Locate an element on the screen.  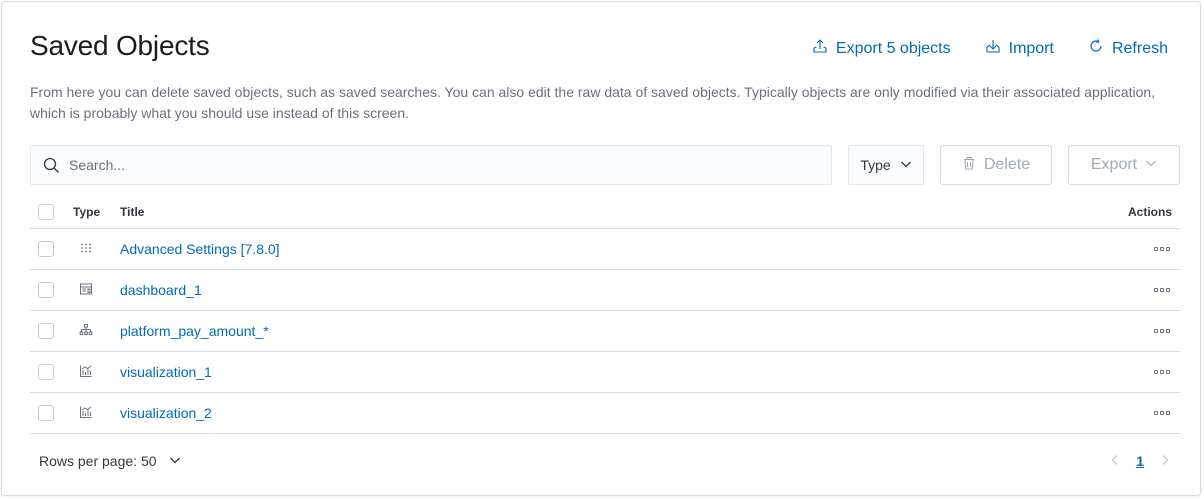
page-number-current: 1 is located at coordinates (1140, 461).